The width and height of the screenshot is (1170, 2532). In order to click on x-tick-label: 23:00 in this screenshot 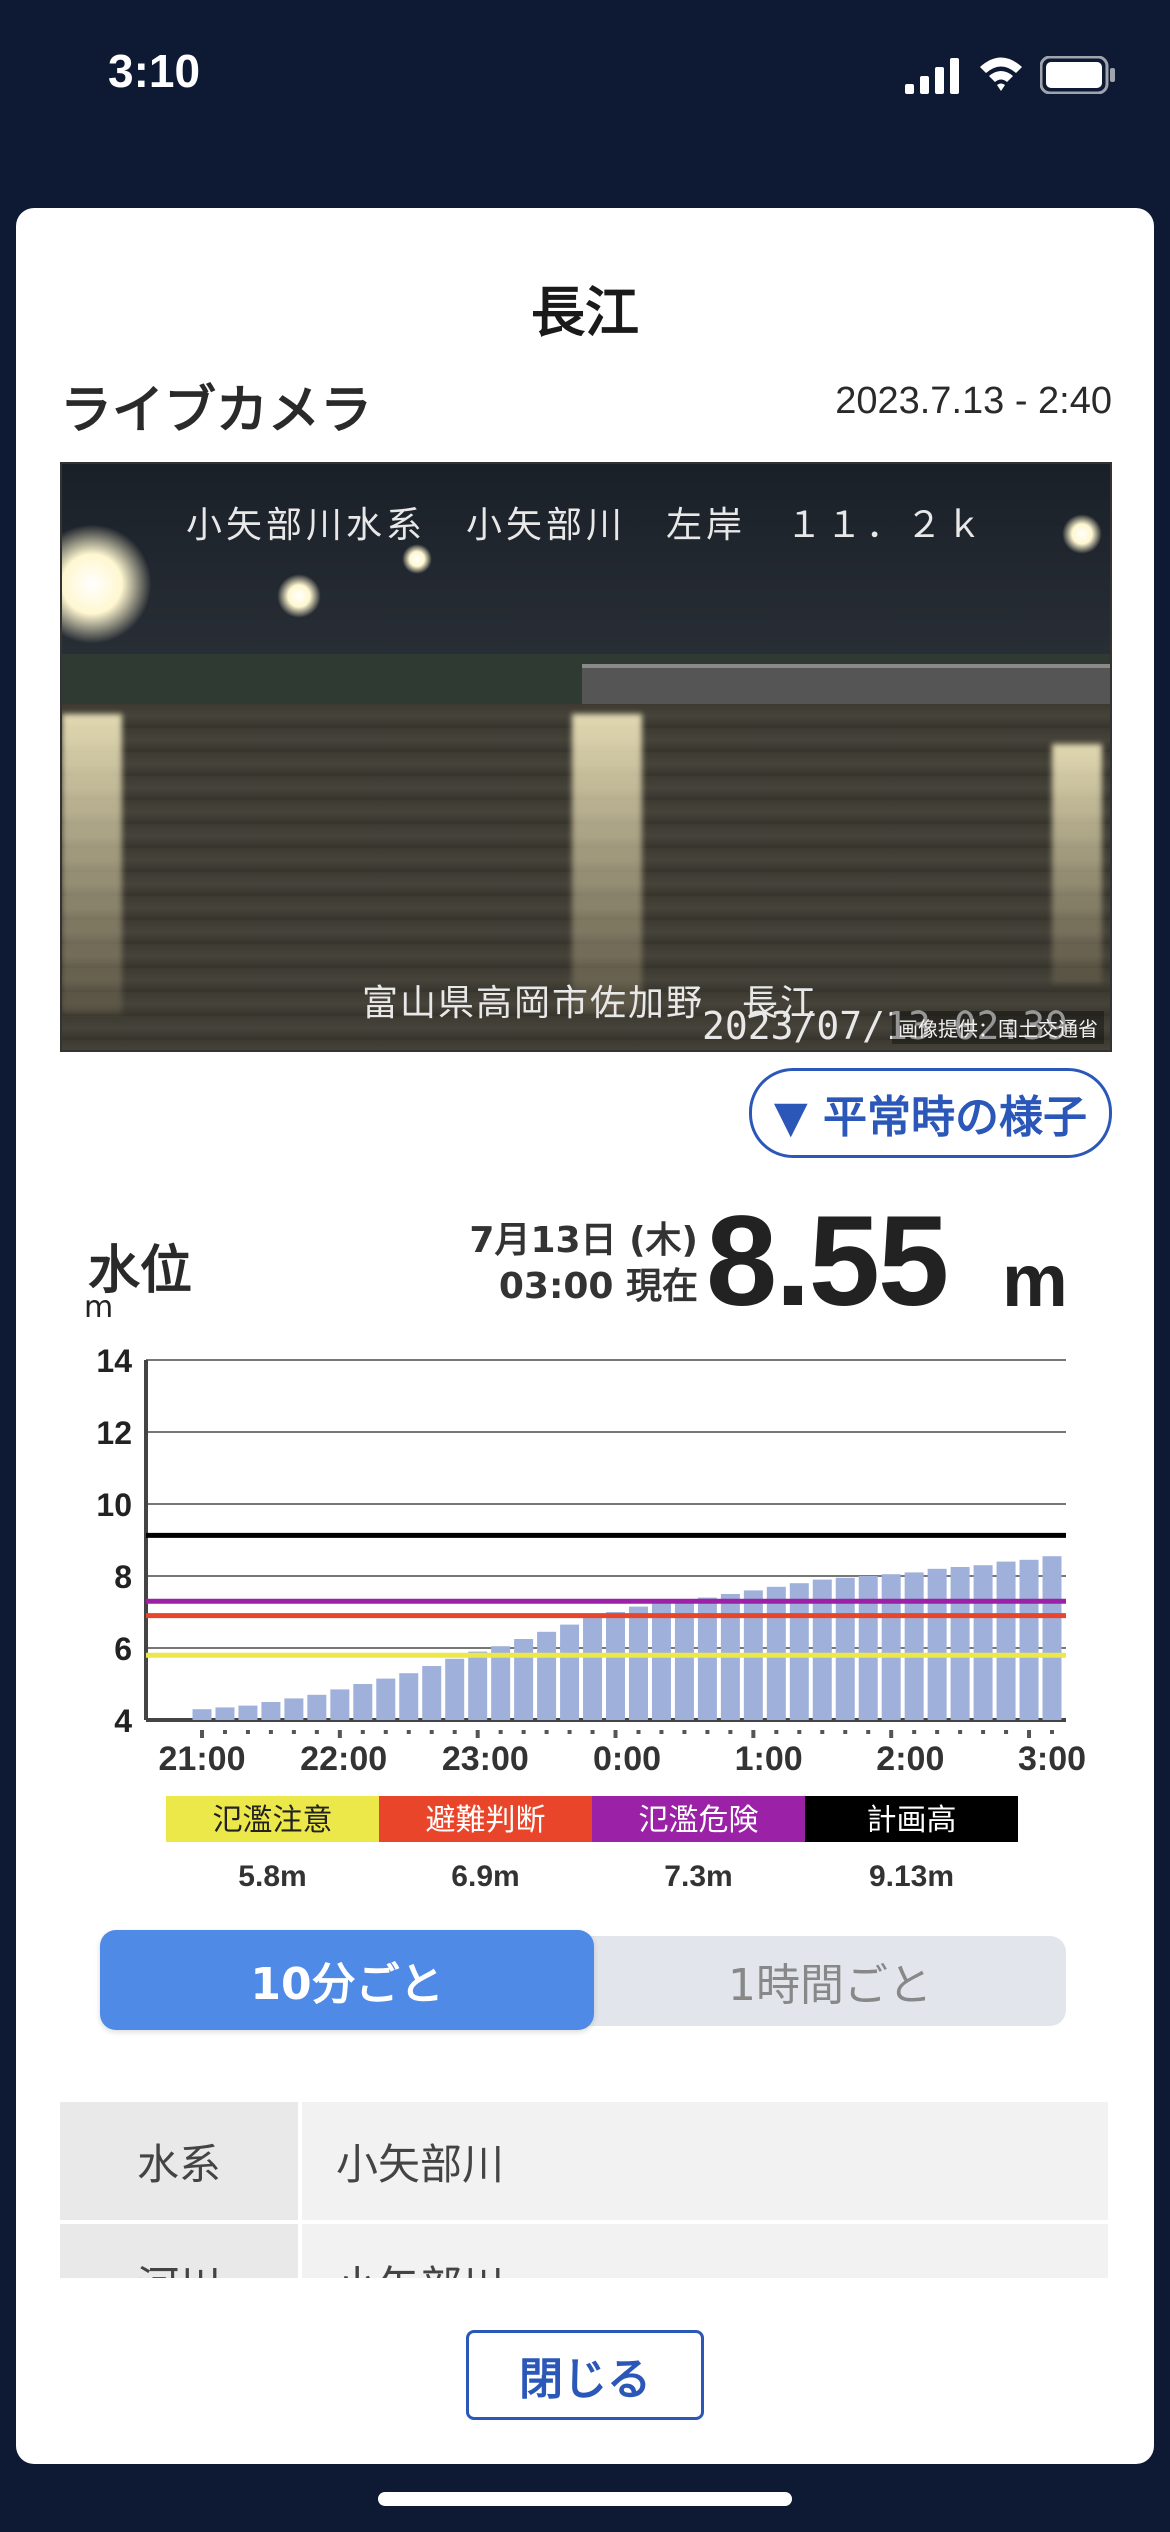, I will do `click(485, 1759)`.